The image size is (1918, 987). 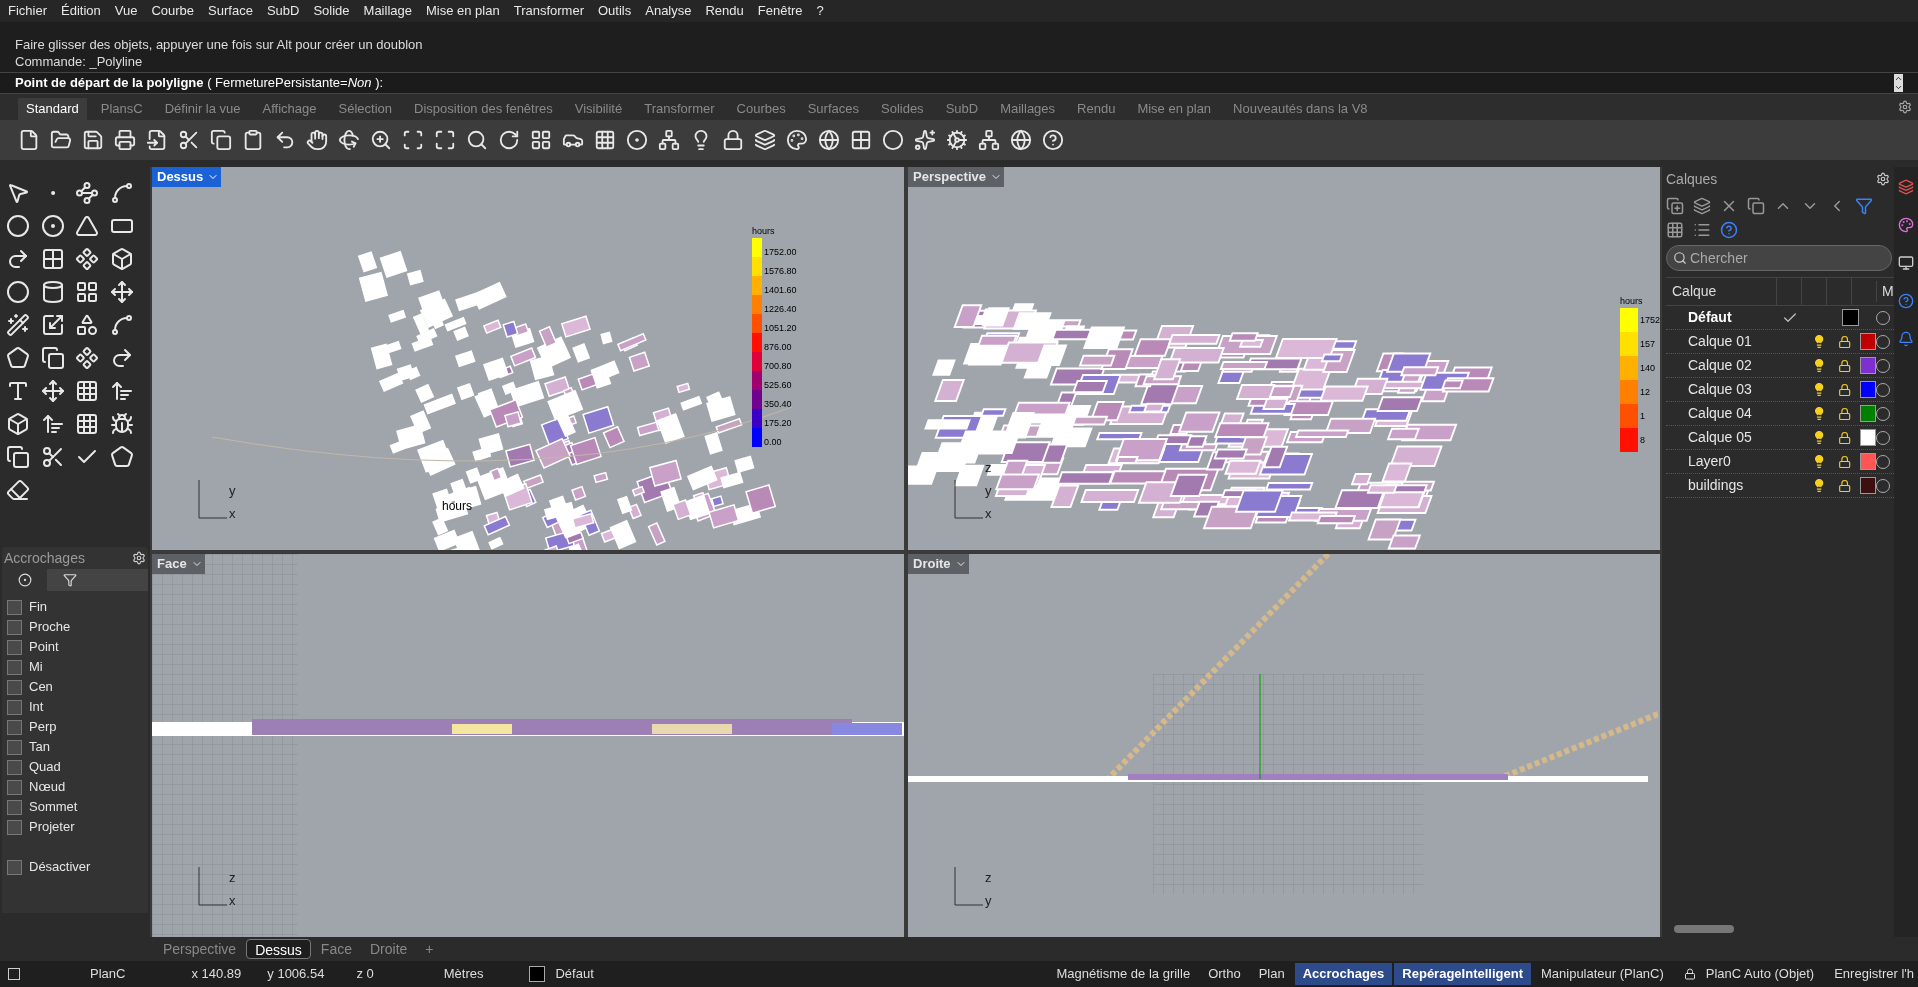 What do you see at coordinates (87, 226) in the screenshot?
I see `polygon-icon` at bounding box center [87, 226].